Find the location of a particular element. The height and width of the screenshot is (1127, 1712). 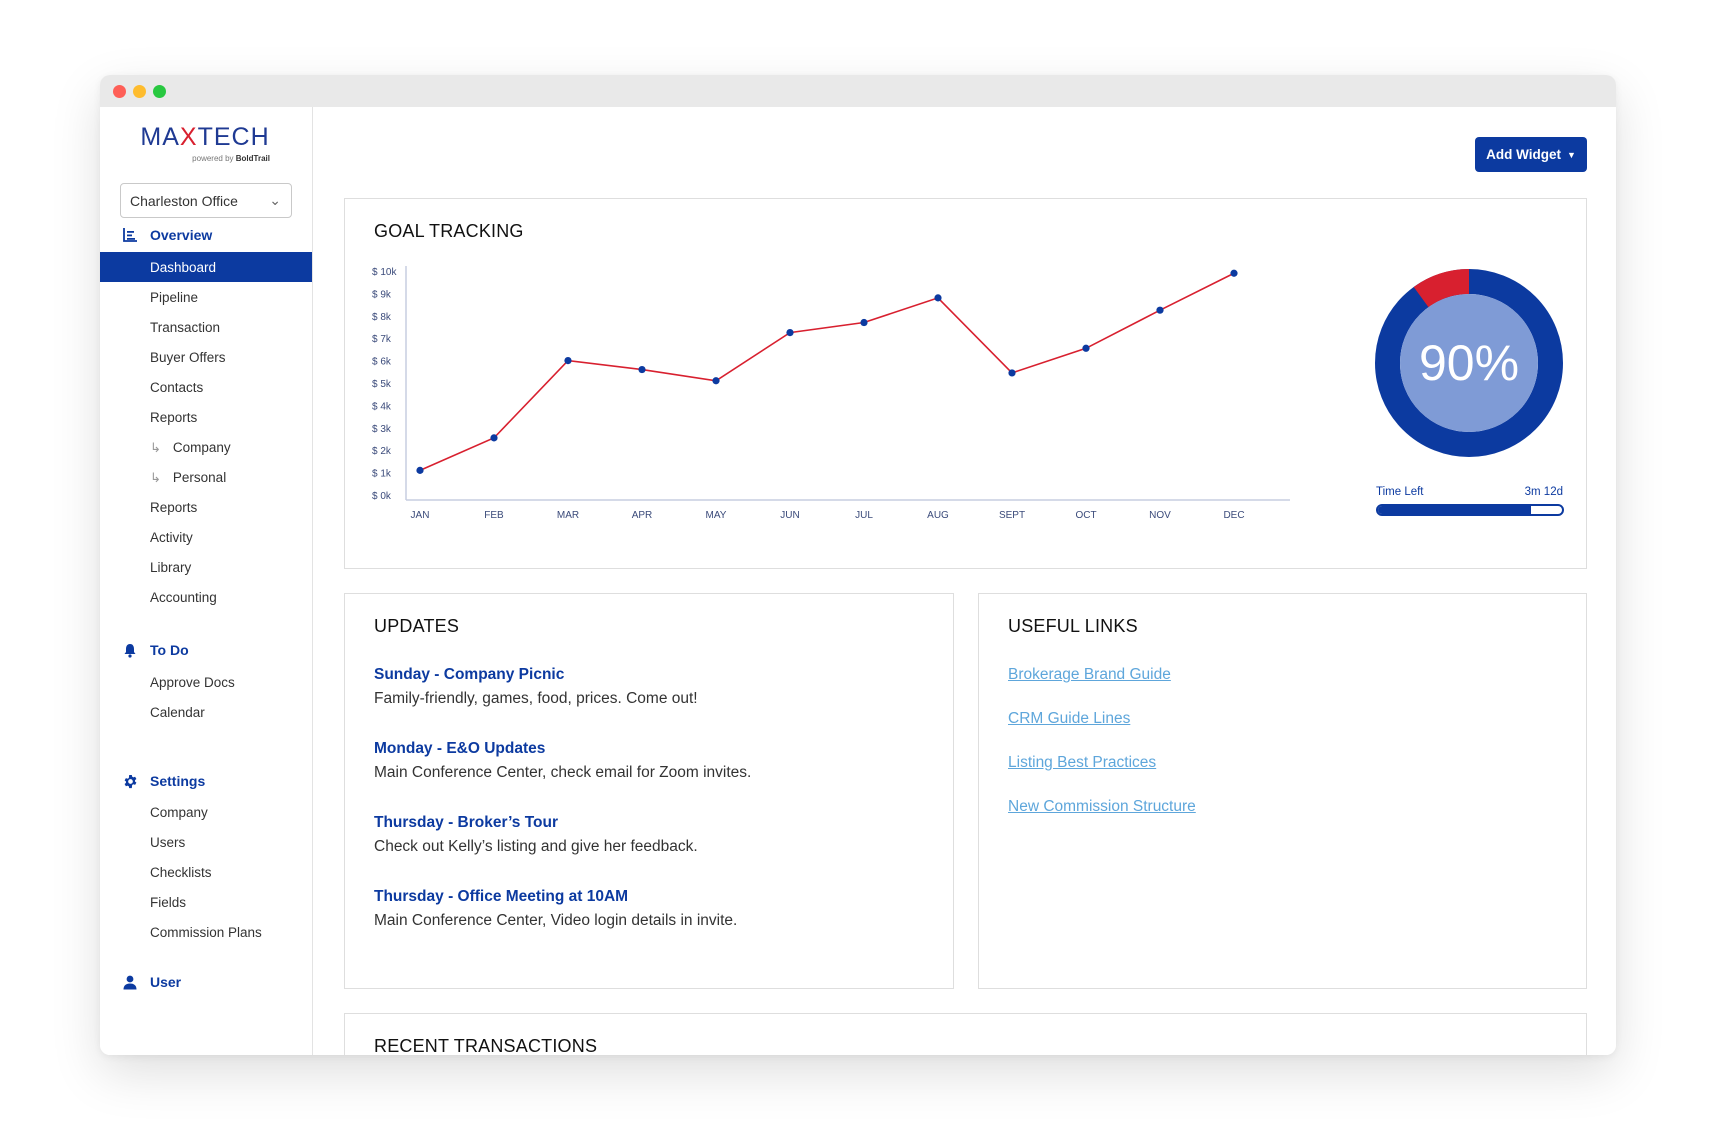

goal-percent-label: 90% is located at coordinates (1469, 363).